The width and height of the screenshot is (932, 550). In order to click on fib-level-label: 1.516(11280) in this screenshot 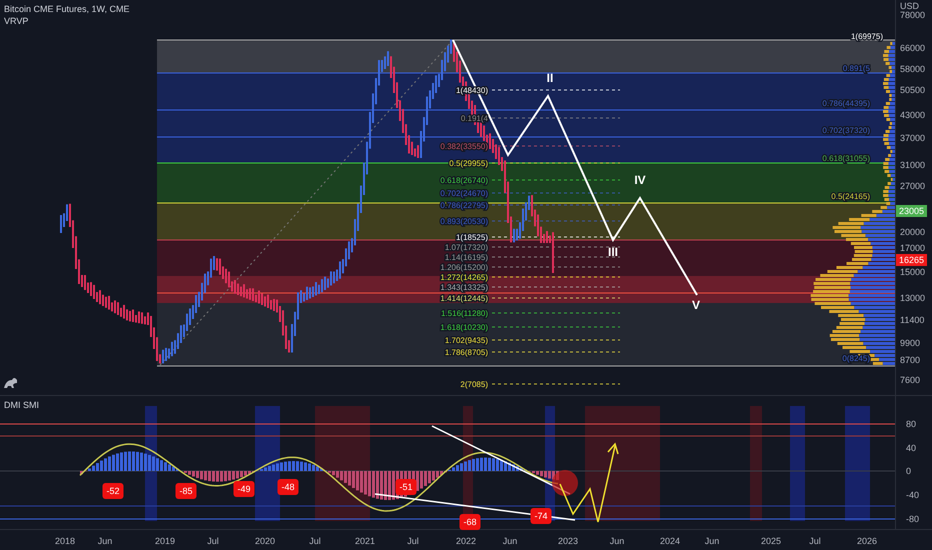, I will do `click(464, 313)`.